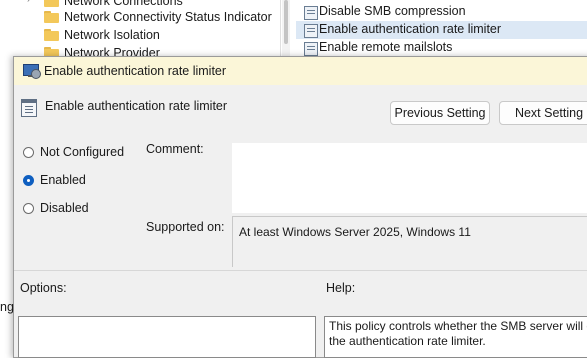 This screenshot has width=587, height=358. I want to click on dialog-title-bar: Enable authentication rate limiter, so click(300, 71).